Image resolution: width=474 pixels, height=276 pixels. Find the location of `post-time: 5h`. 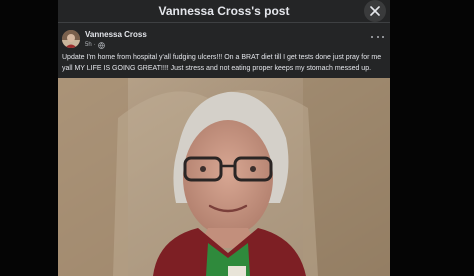

post-time: 5h is located at coordinates (88, 45).